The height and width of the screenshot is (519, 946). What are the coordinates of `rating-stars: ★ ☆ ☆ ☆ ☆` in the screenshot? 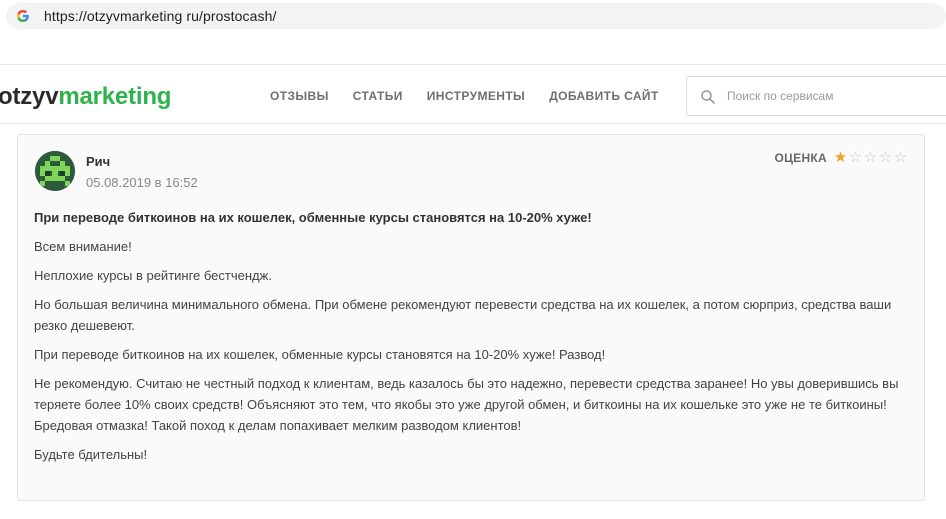 It's located at (870, 158).